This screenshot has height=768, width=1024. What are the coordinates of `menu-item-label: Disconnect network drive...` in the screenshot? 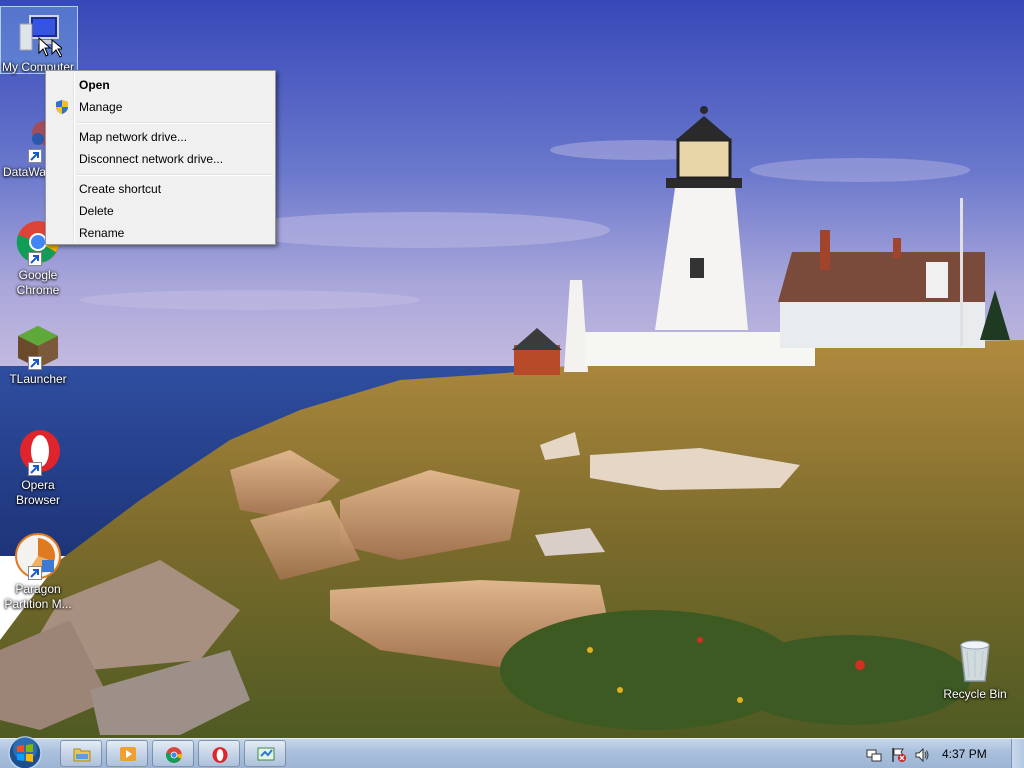 It's located at (151, 159).